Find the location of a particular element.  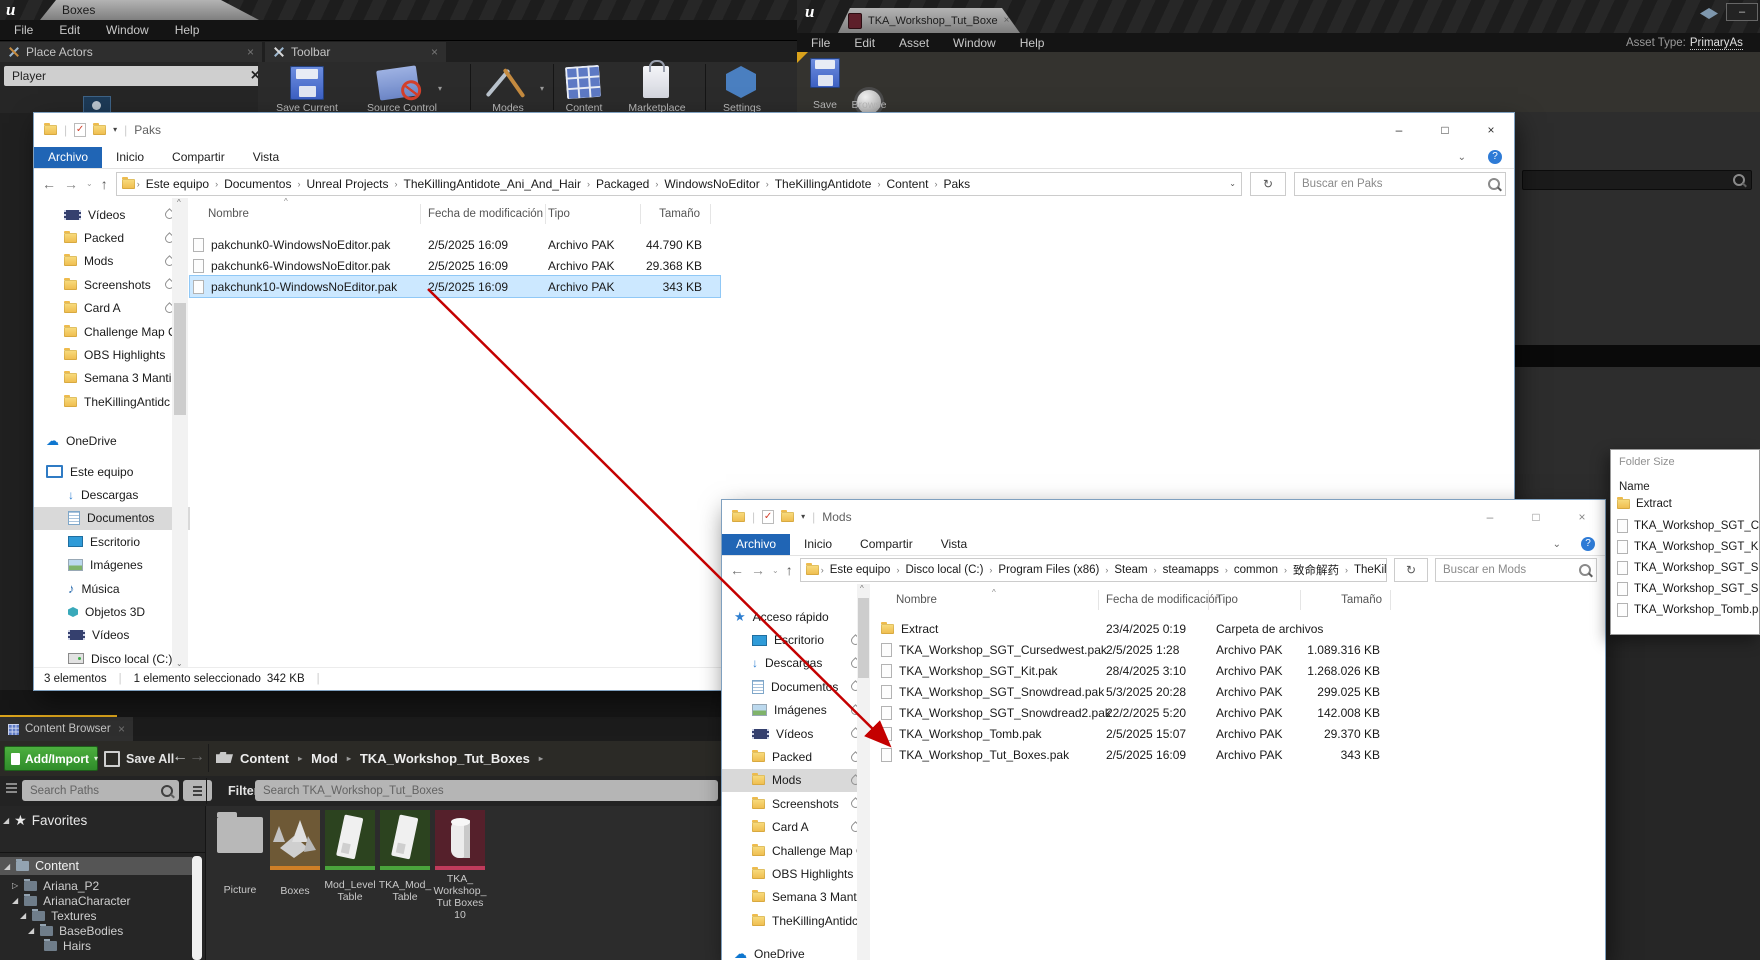

column-tipo: Tipo is located at coordinates (1227, 600).